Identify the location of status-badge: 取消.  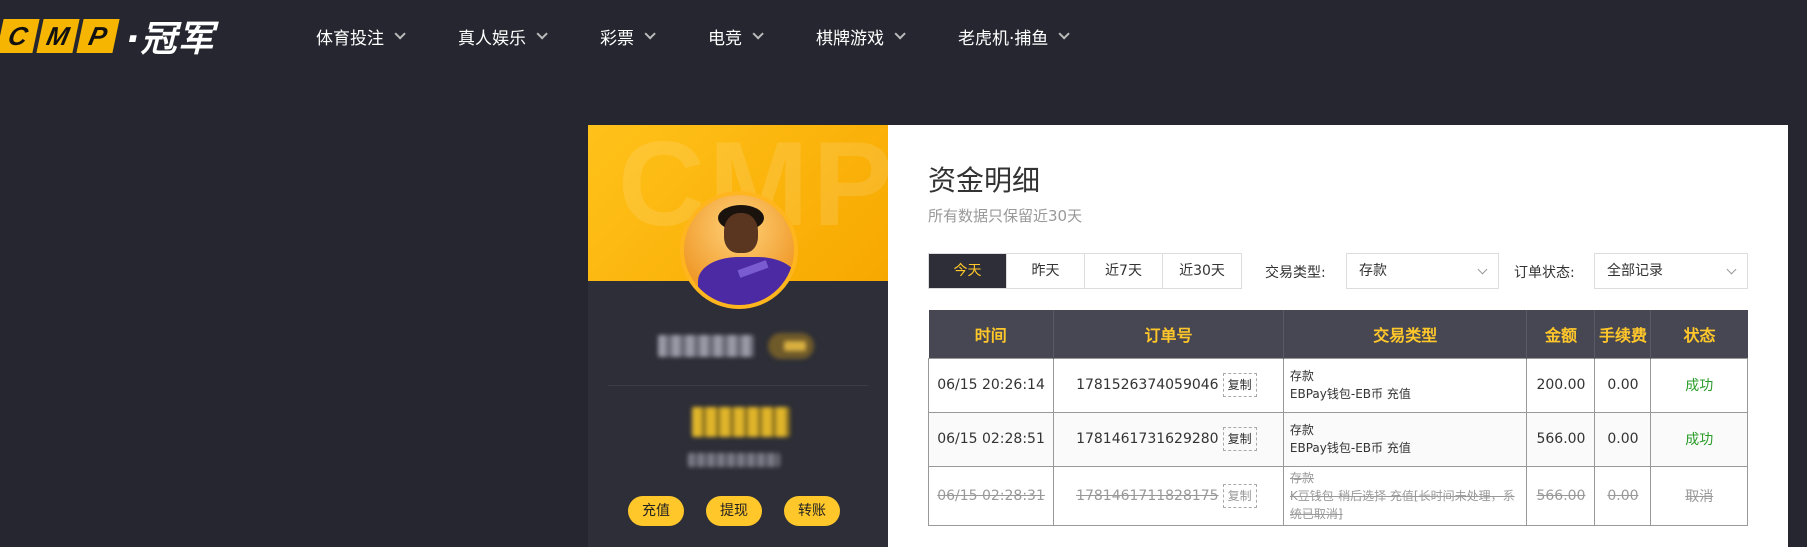
(1699, 495).